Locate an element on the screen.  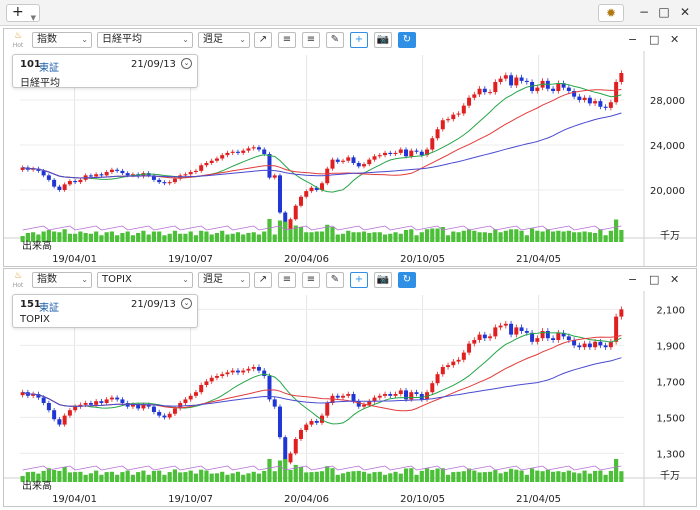
moving-average-line is located at coordinates (322, 373).